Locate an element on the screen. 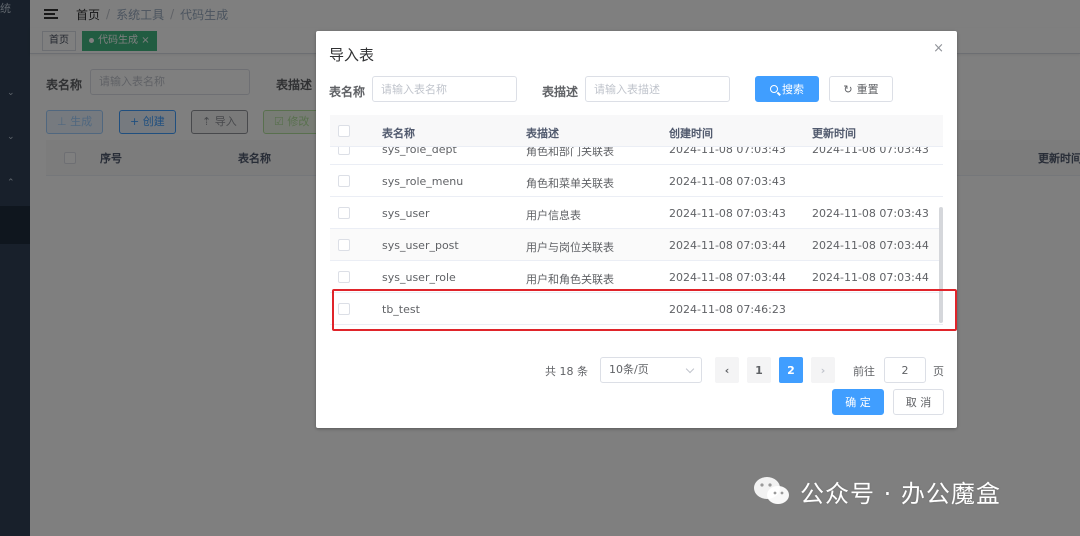  search-button-label: 搜索 is located at coordinates (793, 89).